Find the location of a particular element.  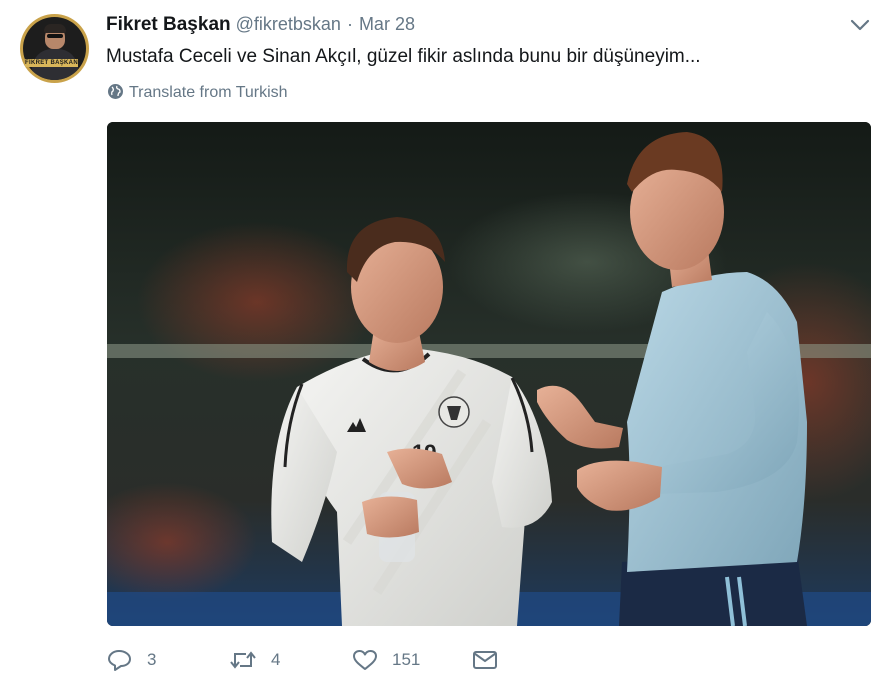

heart-icon is located at coordinates (365, 660).